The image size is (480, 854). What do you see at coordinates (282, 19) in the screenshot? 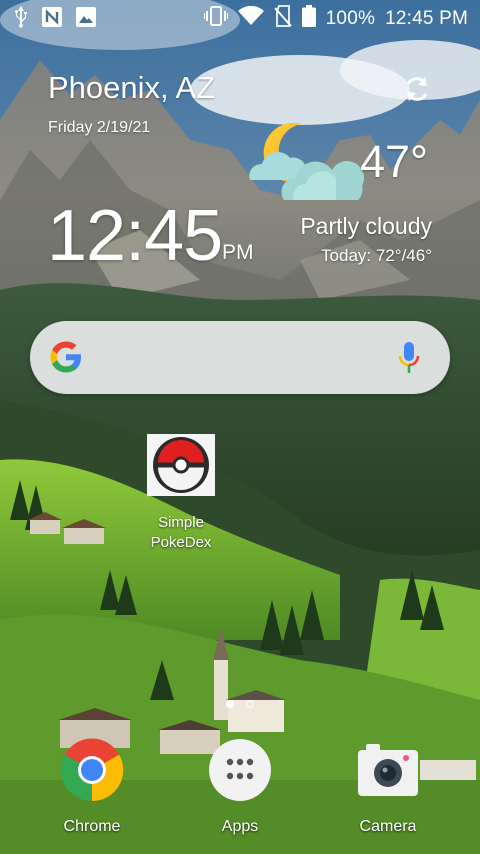
I see `no-sim-icon` at bounding box center [282, 19].